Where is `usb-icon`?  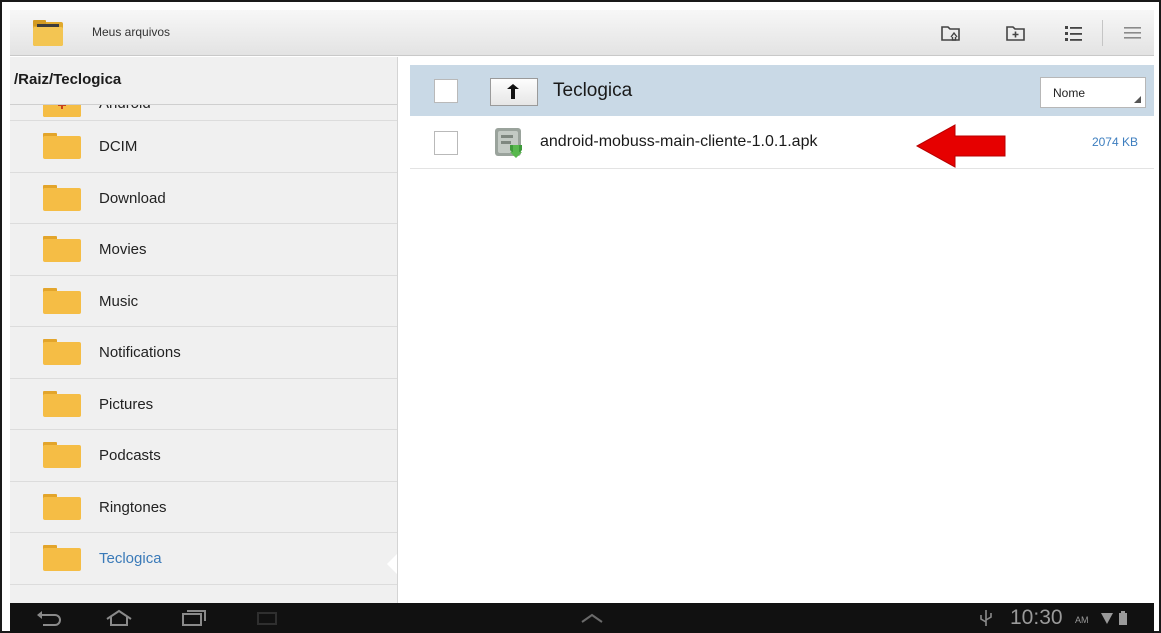
usb-icon is located at coordinates (986, 618).